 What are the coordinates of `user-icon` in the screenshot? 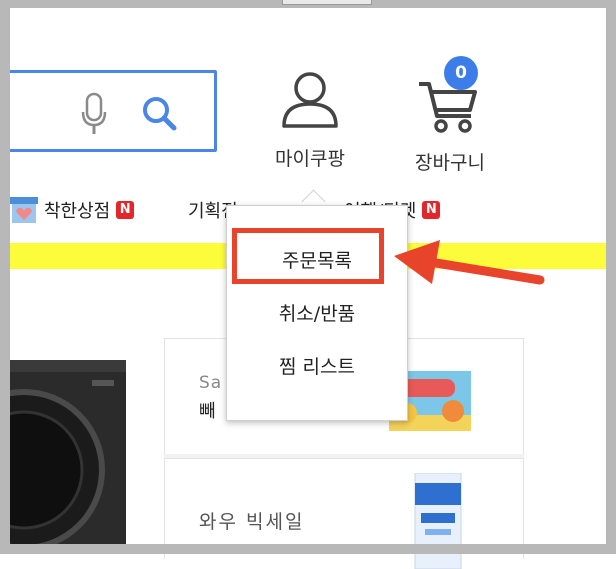 It's located at (310, 100).